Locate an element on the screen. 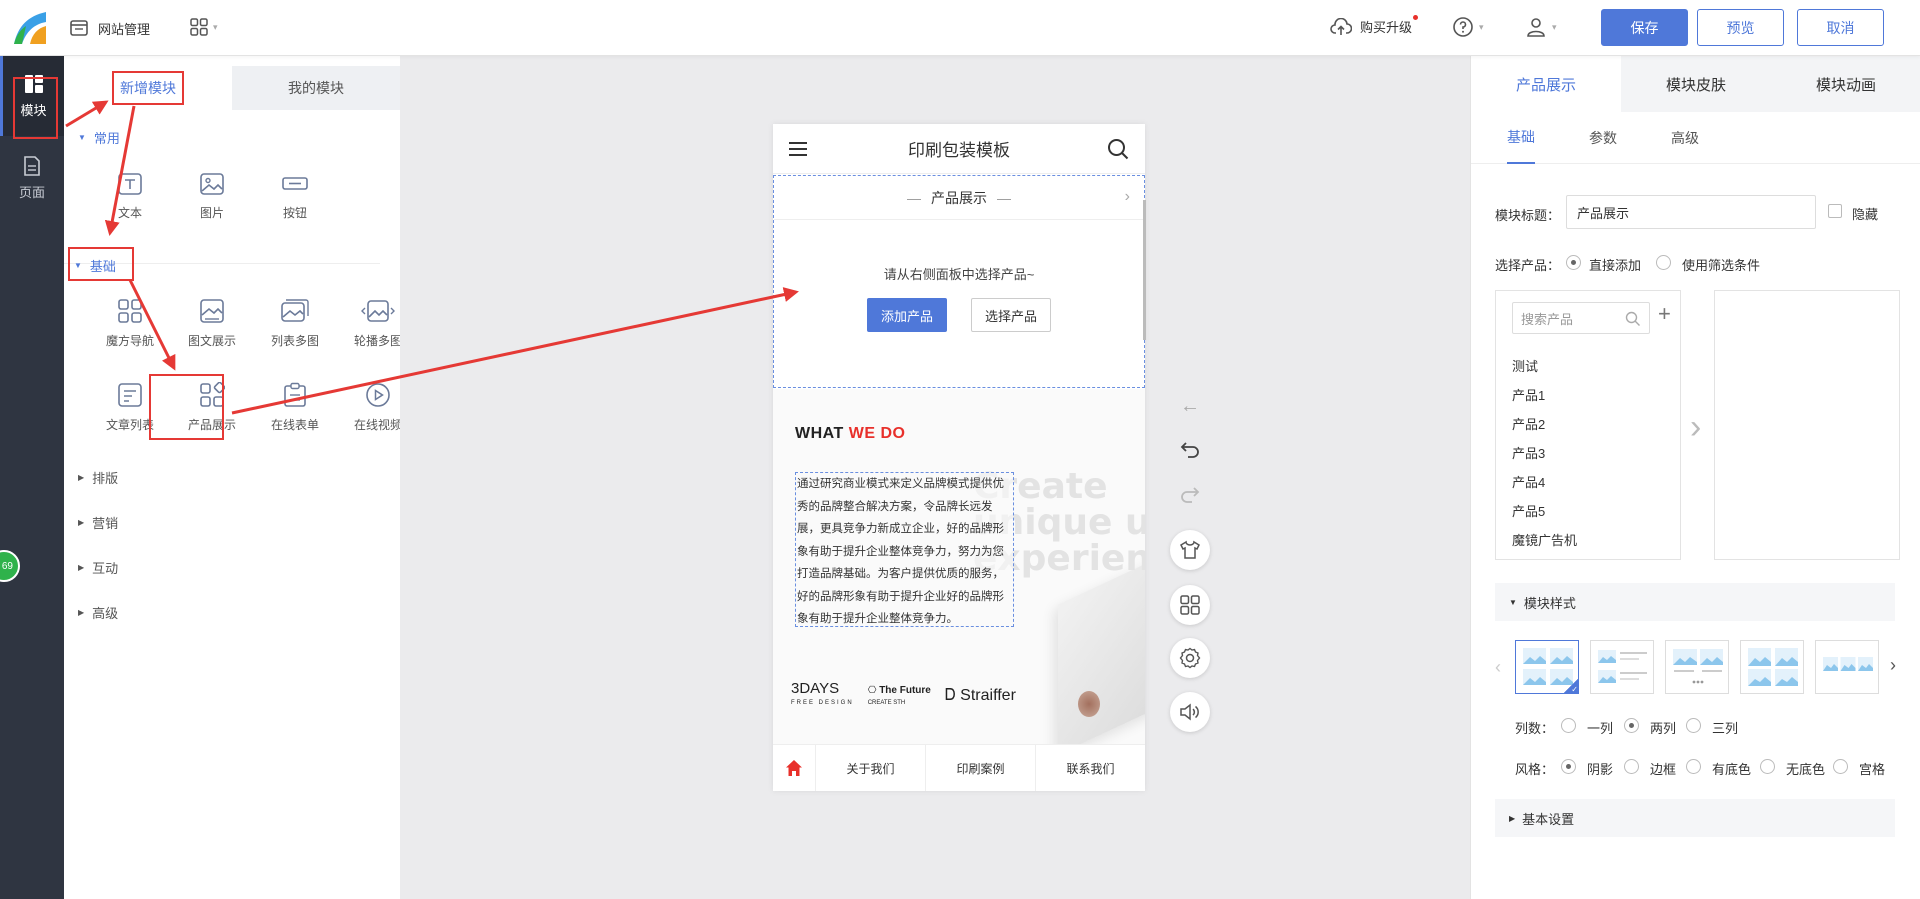  list-item: 产品5 is located at coordinates (1528, 510).